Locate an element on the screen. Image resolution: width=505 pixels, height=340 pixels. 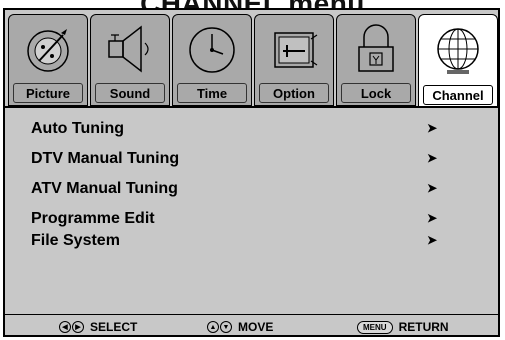
up-down-keys-icon: ▲ ▼ is located at coordinates (219, 327).